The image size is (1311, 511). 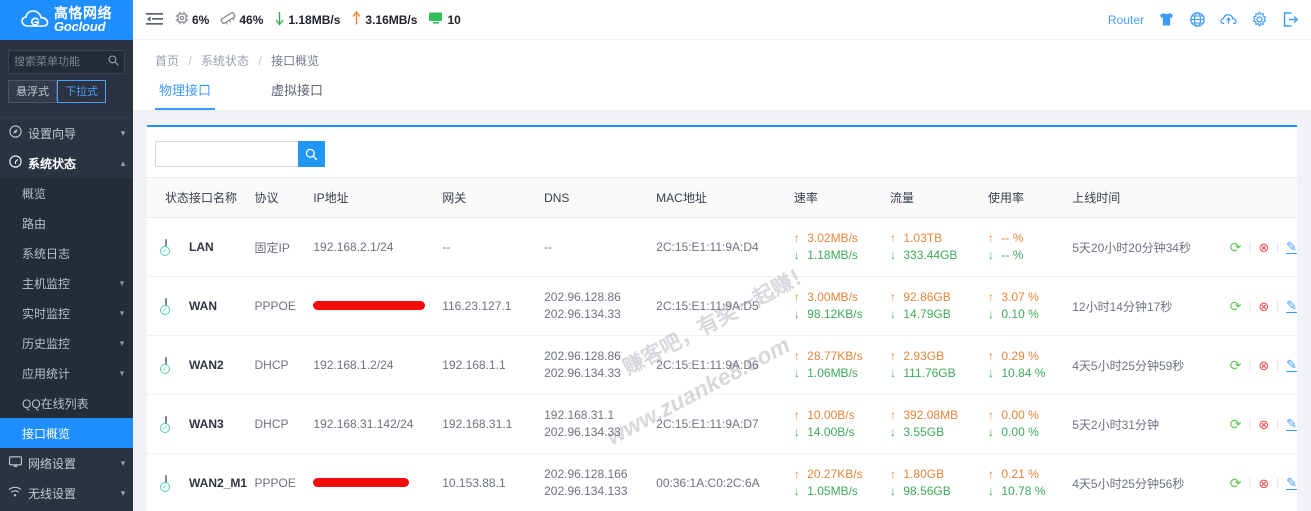 I want to click on sidebar-item-network-settings: 网络设置 ▾, so click(x=66, y=463).